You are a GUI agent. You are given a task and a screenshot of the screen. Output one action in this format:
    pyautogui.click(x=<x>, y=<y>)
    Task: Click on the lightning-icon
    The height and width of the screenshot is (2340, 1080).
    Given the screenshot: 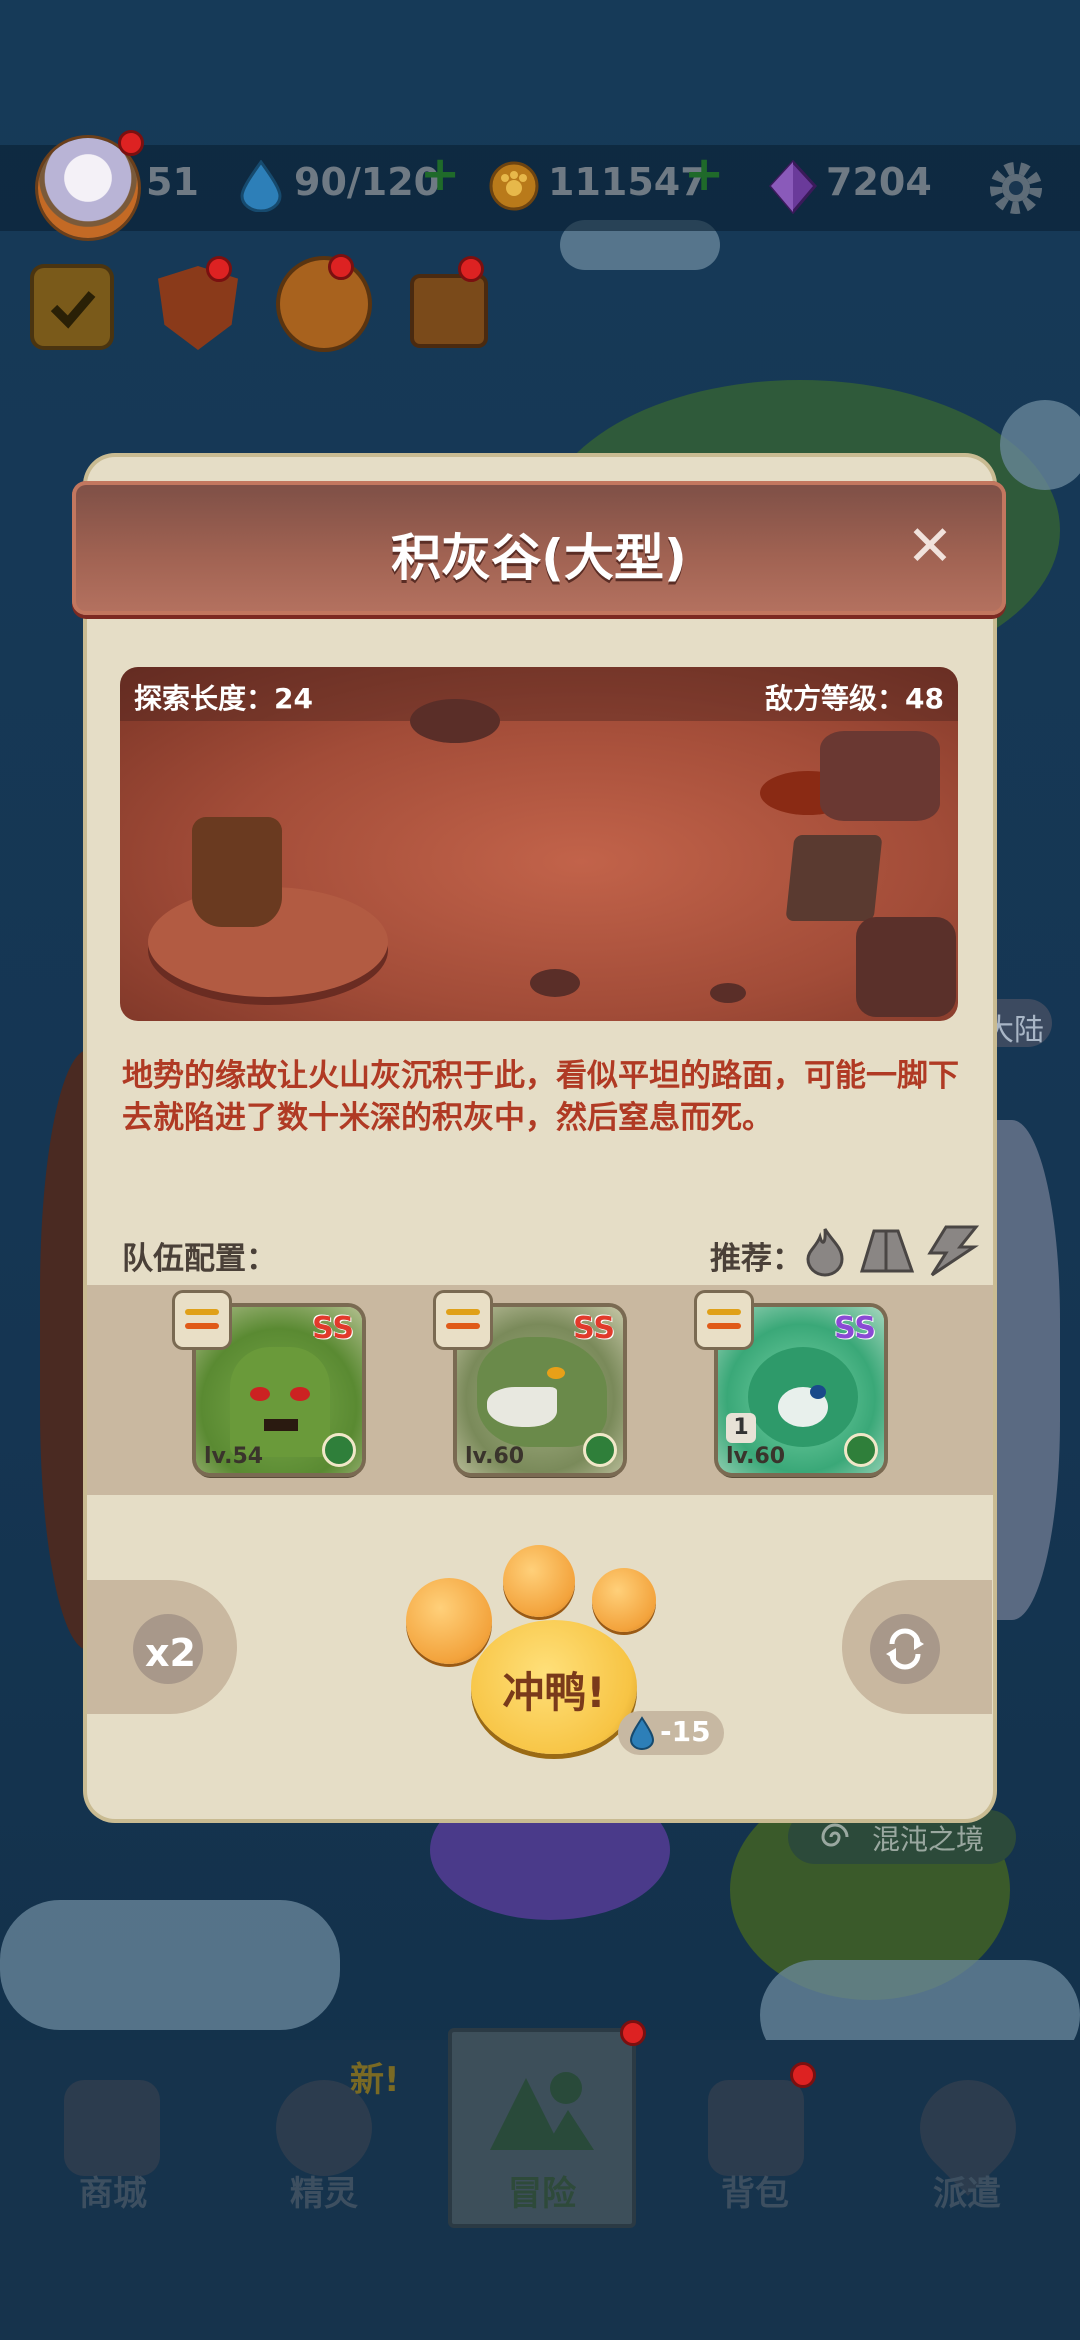 What is the action you would take?
    pyautogui.click(x=953, y=1251)
    